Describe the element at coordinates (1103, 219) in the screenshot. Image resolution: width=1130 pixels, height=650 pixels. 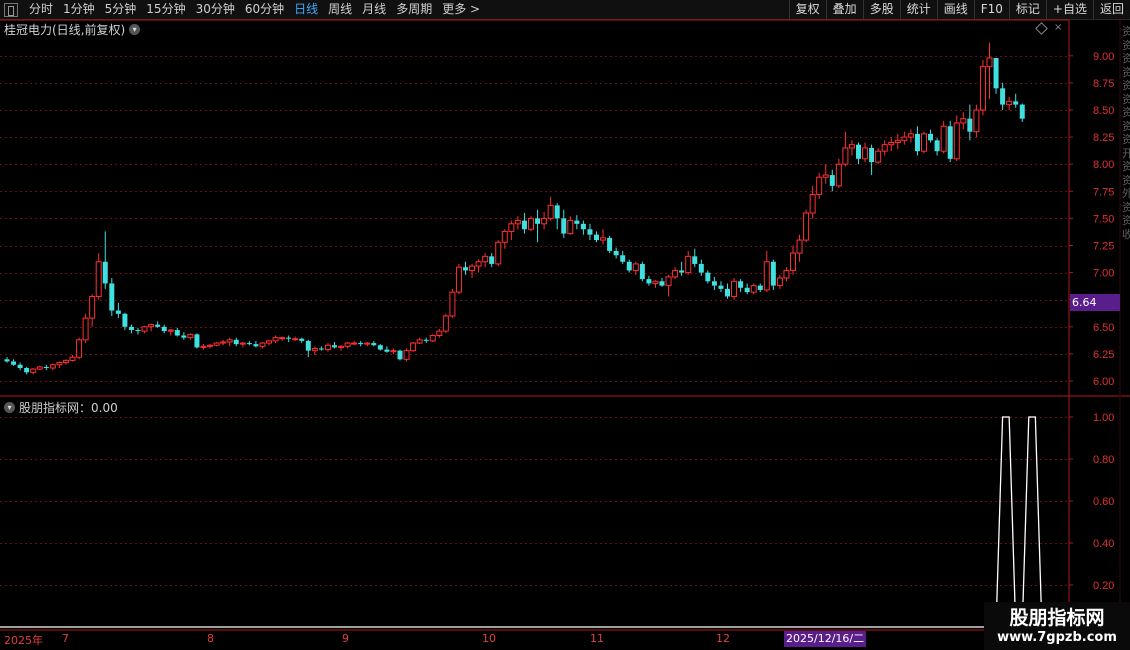
I see `axis-tick-label: 7.50` at that location.